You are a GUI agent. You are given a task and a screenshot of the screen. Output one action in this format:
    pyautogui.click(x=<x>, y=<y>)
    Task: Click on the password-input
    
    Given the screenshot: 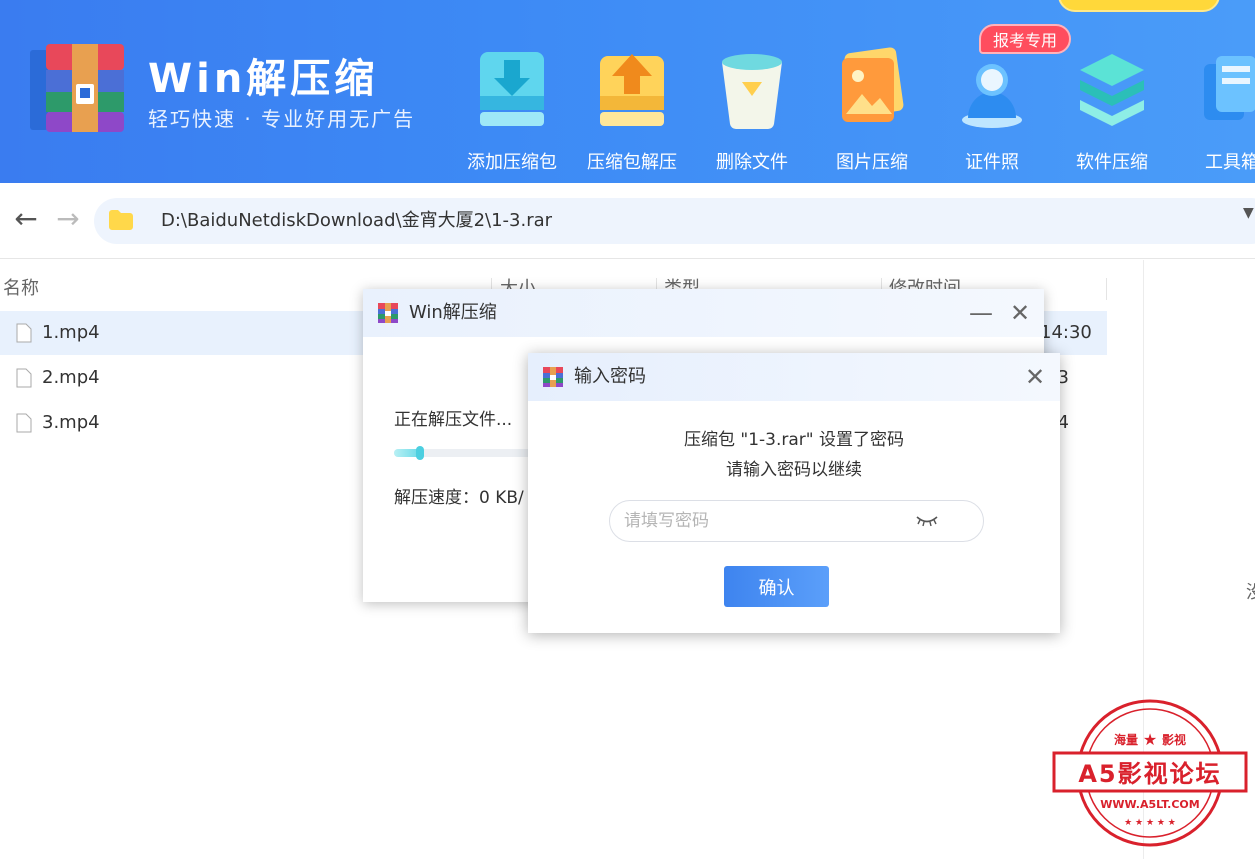 What is the action you would take?
    pyautogui.click(x=764, y=521)
    